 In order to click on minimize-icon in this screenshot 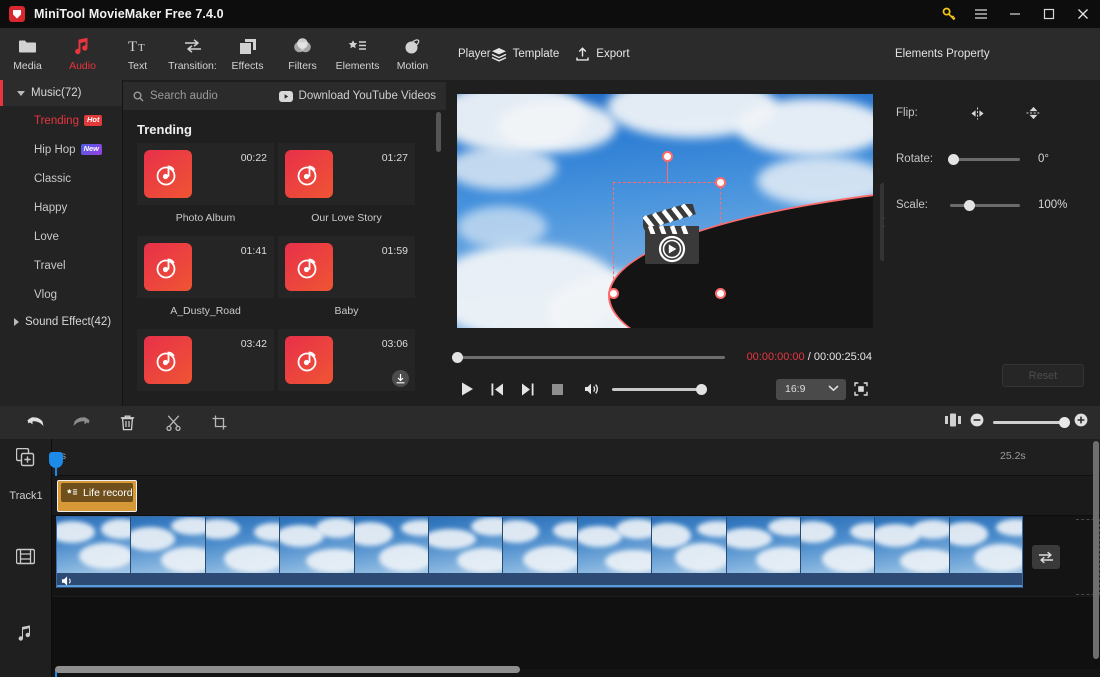, I will do `click(1015, 14)`.